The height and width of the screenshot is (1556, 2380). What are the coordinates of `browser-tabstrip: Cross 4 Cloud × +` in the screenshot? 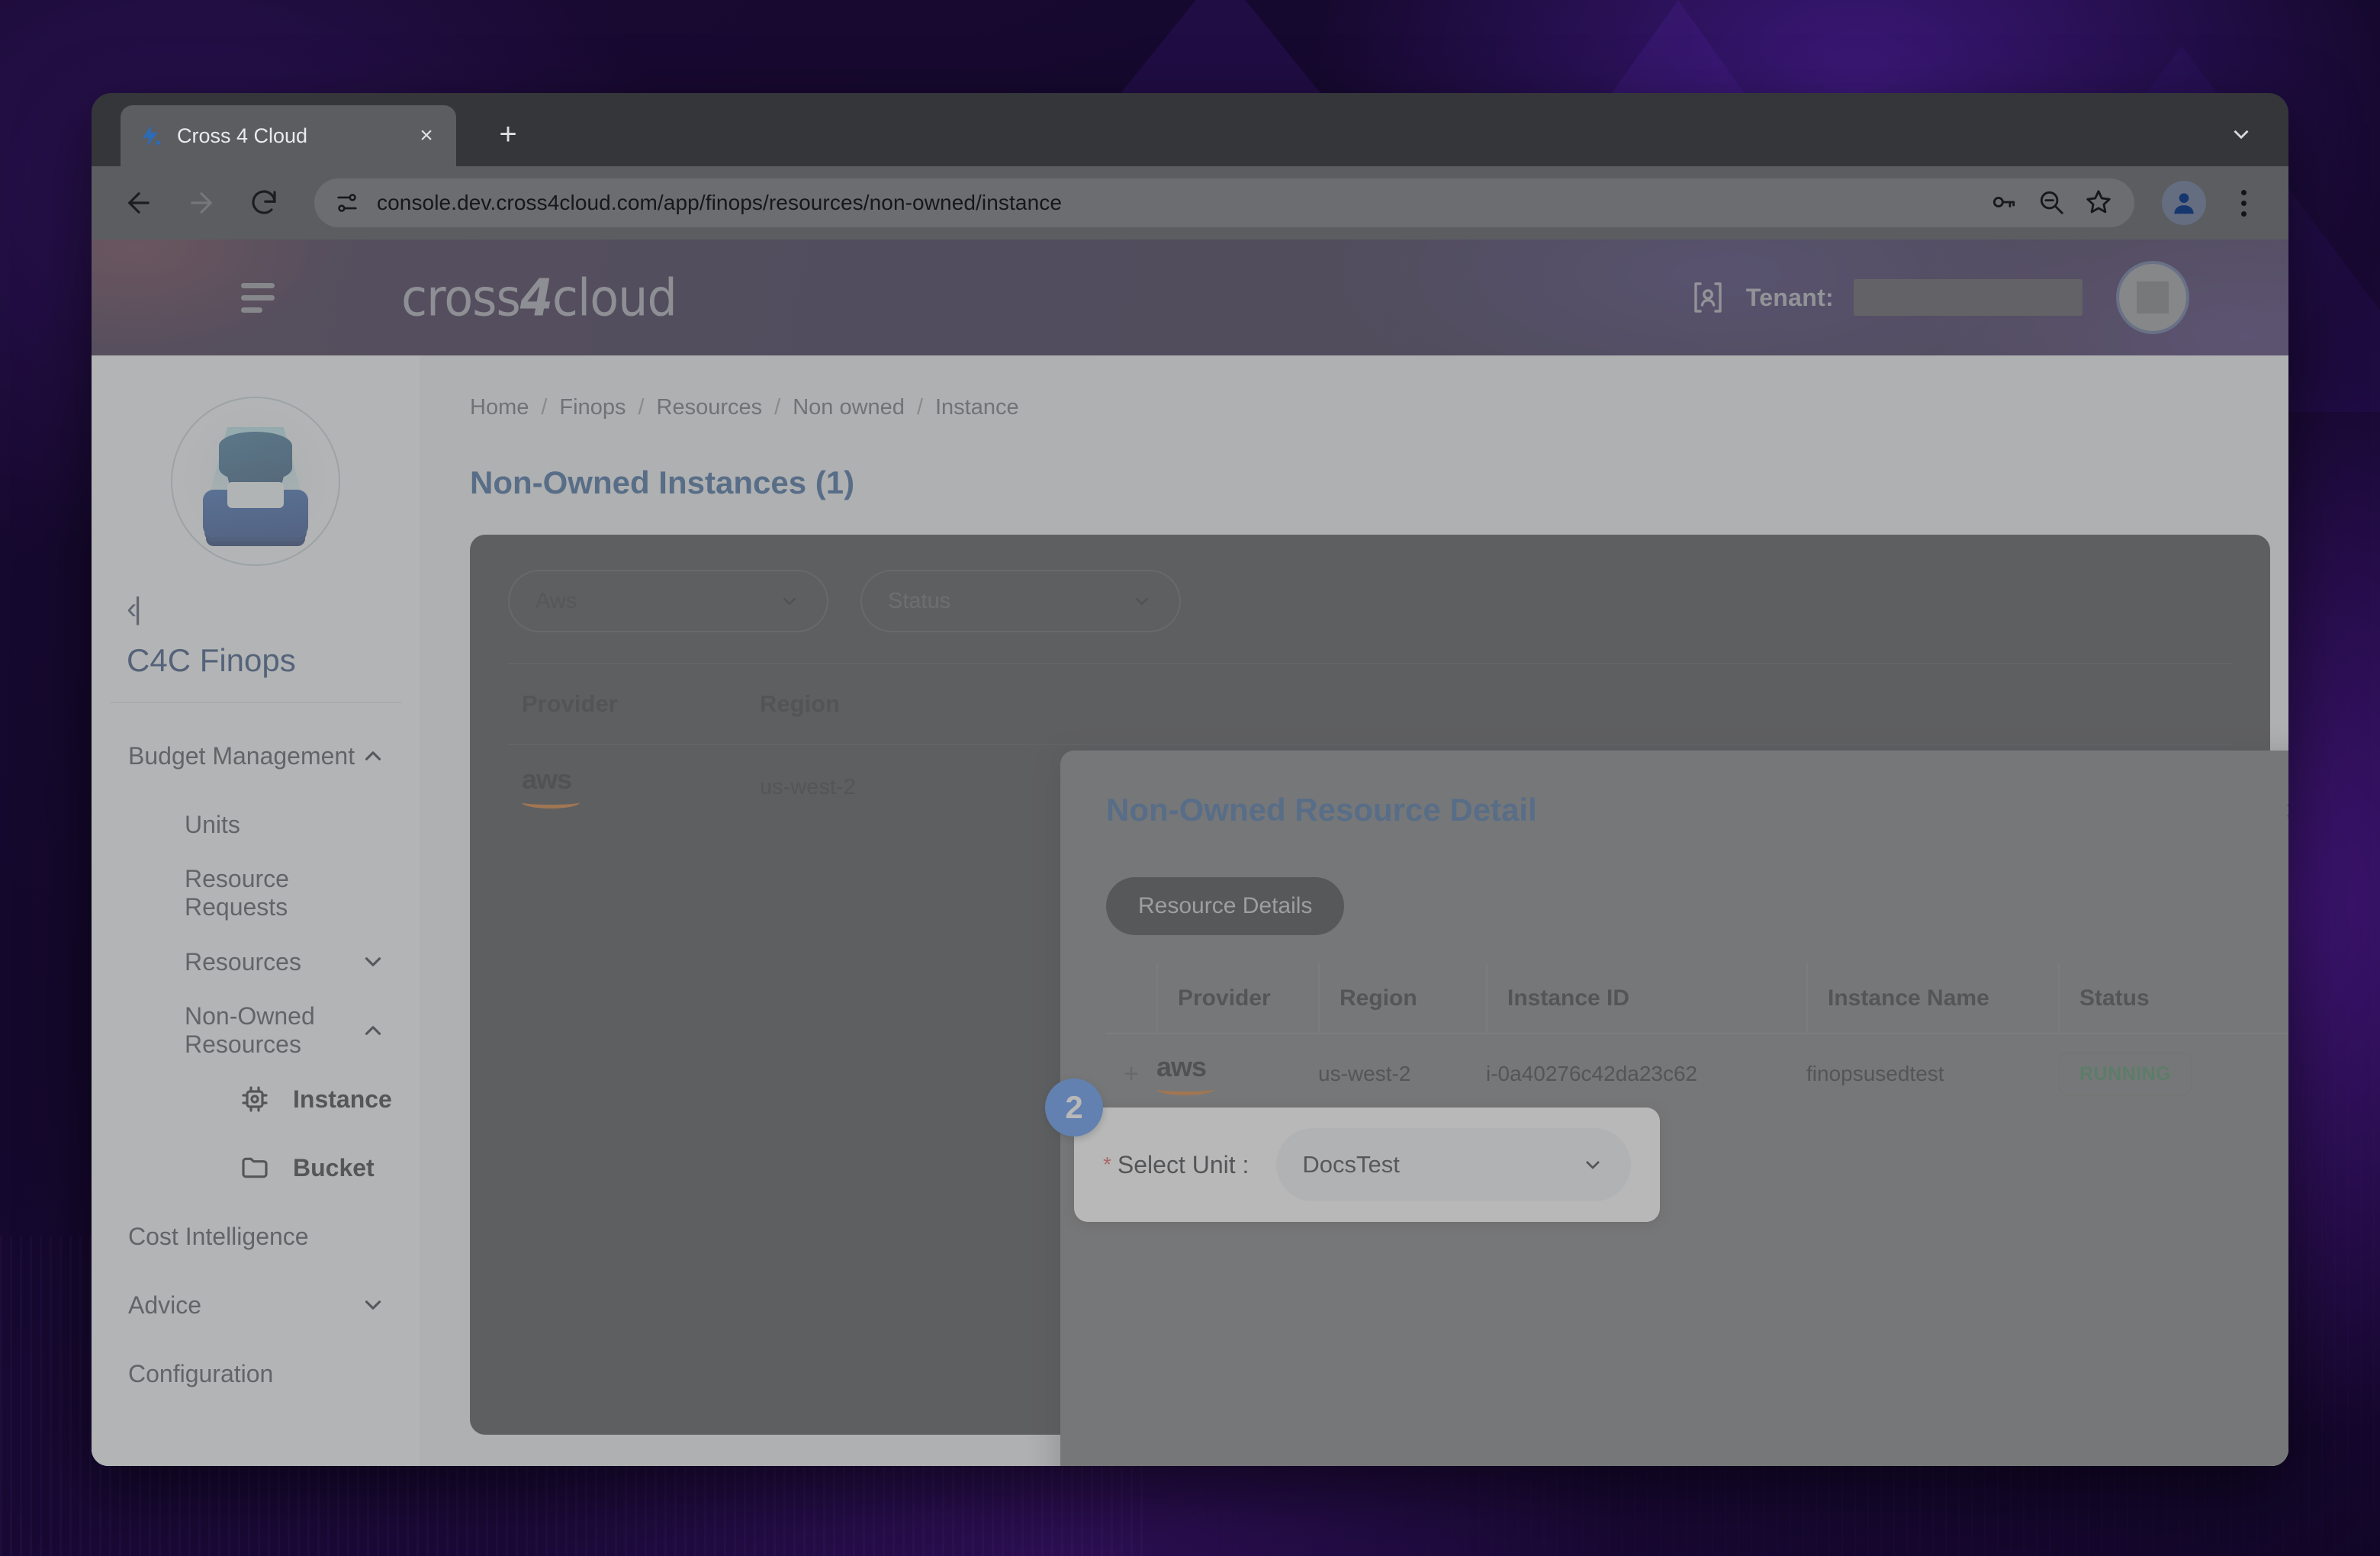 It's located at (1190, 129).